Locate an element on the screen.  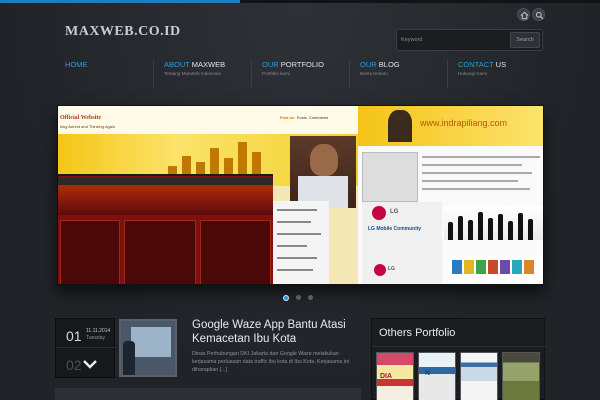
nav-title-portfolio: OUR PORTFOLIO is located at coordinates (305, 64).